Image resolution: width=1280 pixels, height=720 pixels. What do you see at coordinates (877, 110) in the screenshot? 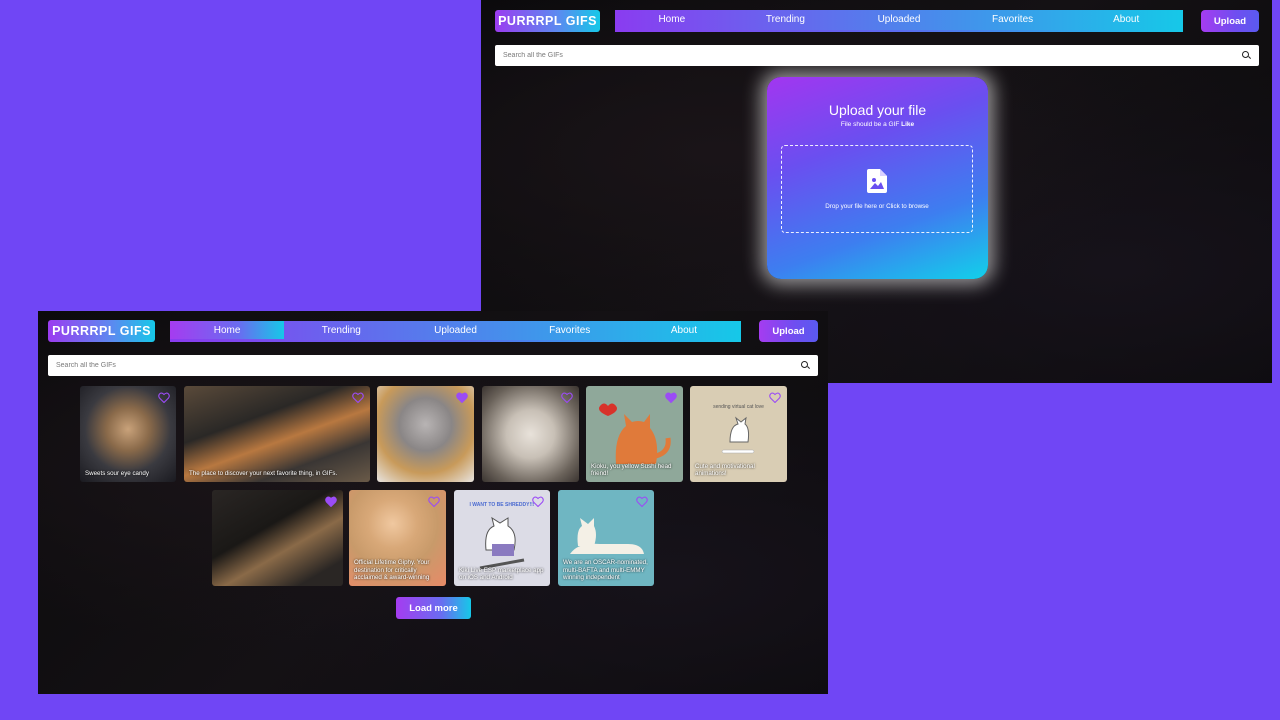
I see `upload-title: Upload your file` at bounding box center [877, 110].